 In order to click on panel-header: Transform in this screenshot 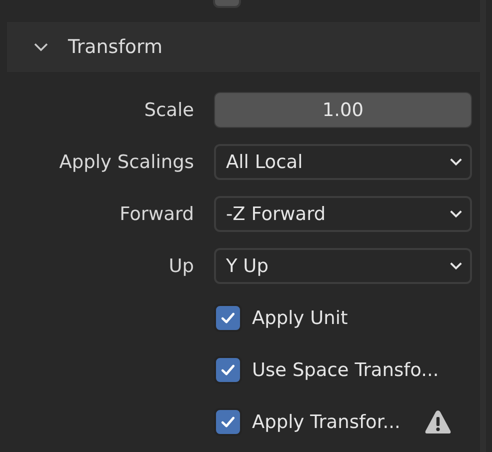, I will do `click(243, 47)`.